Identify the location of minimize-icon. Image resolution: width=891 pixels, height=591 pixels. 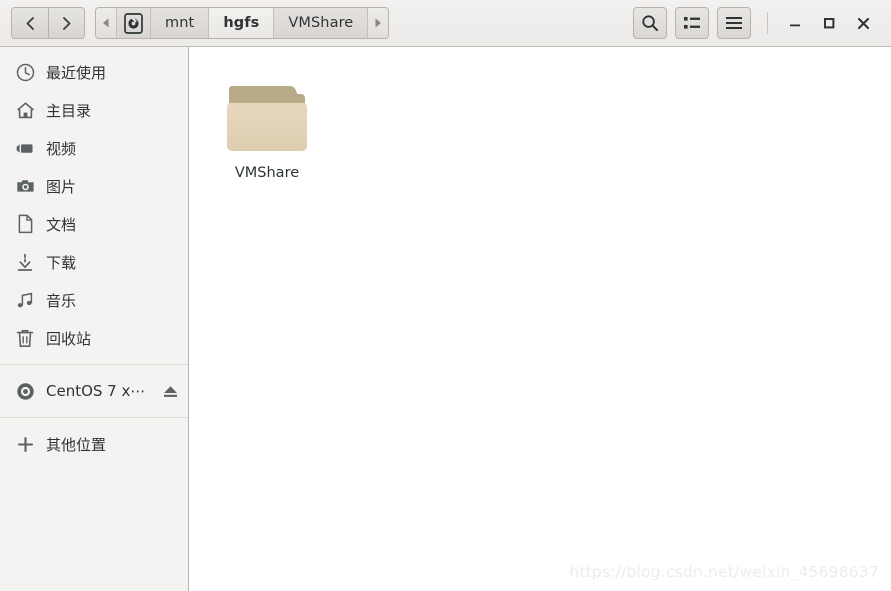
(795, 25).